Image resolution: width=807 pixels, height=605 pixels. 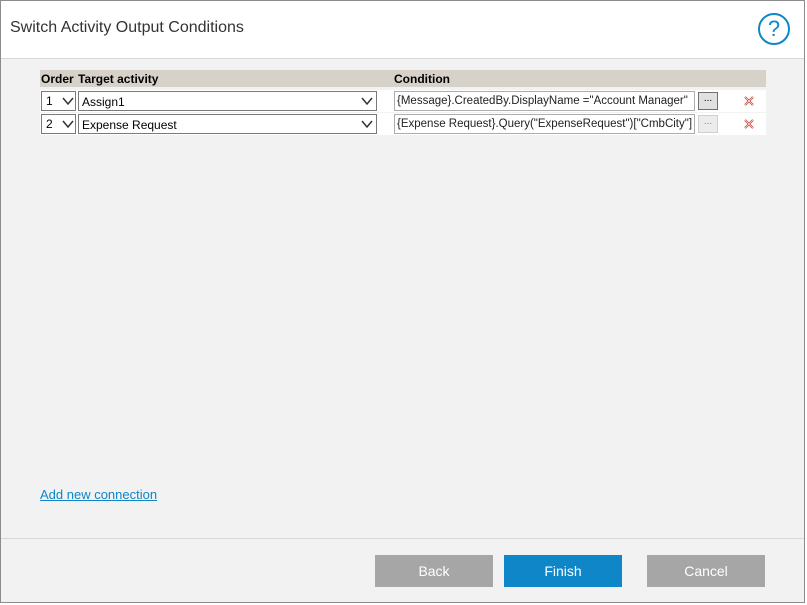 I want to click on order-select: 1, so click(x=58, y=101).